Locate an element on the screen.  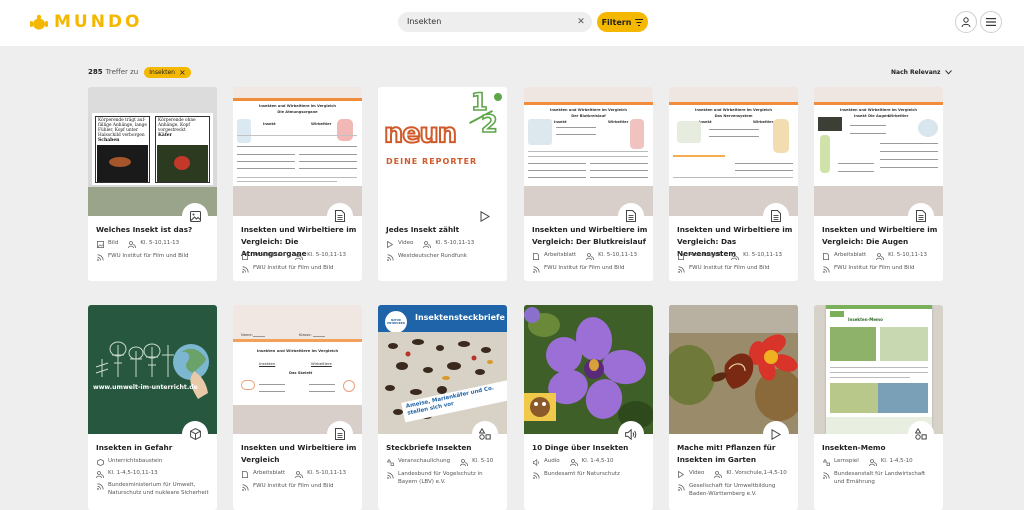
card-type: Video is located at coordinates (697, 473).